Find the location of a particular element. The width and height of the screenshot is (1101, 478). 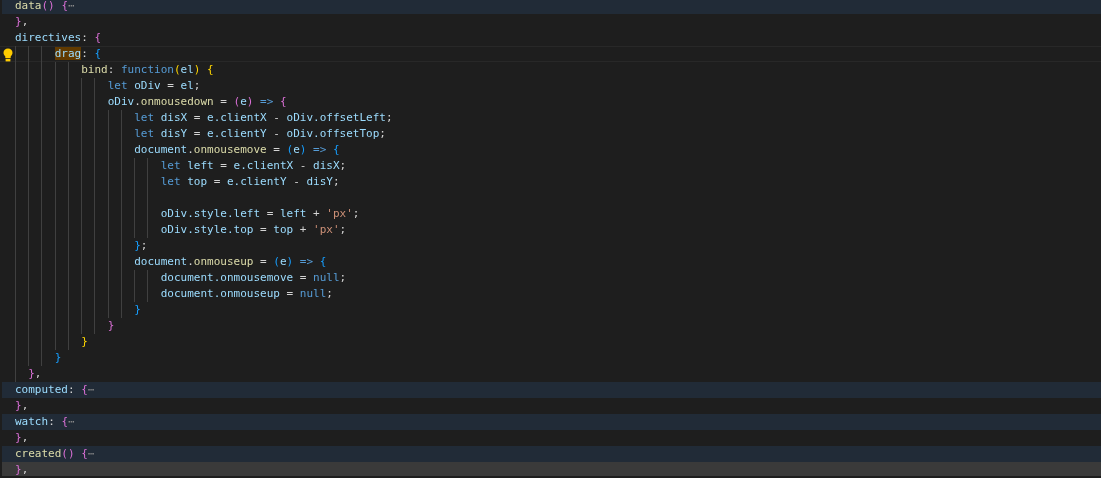

code-line: let disY = e.clientY - oDiv.offsetTop; is located at coordinates (260, 134).